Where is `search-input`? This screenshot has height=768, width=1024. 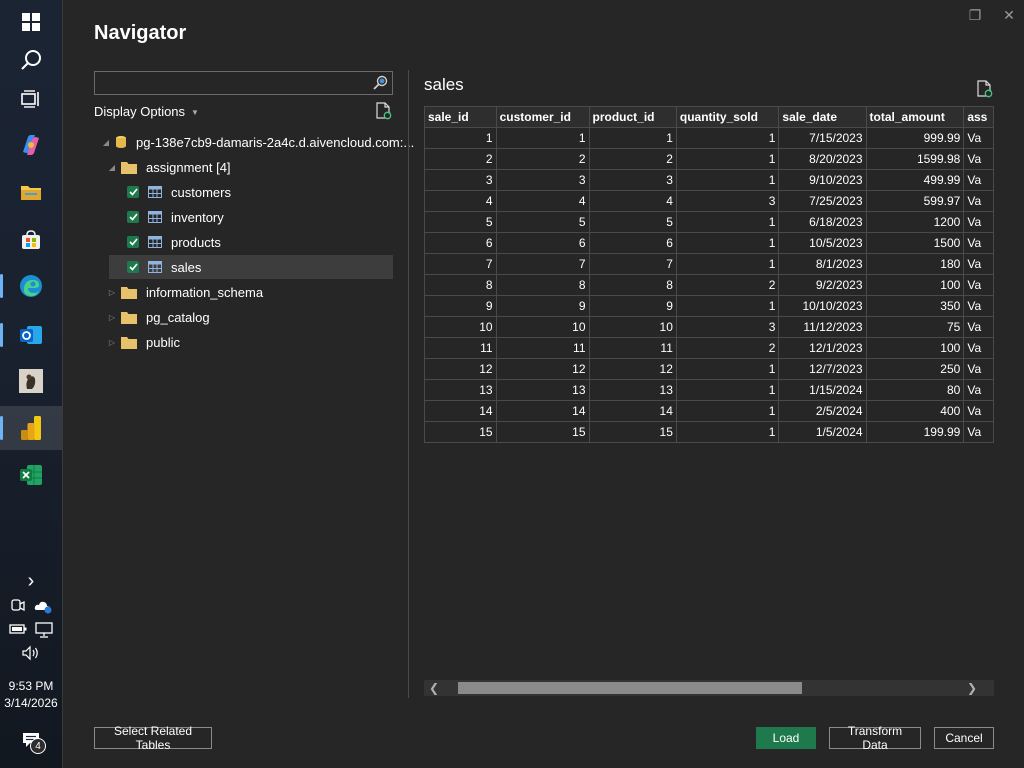
search-input is located at coordinates (230, 83).